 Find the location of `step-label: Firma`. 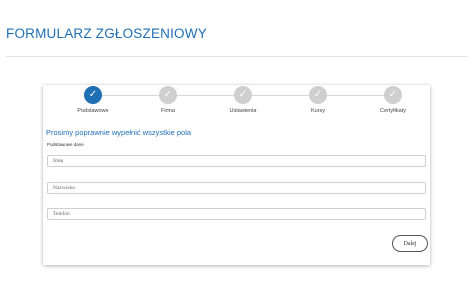

step-label: Firma is located at coordinates (168, 111).